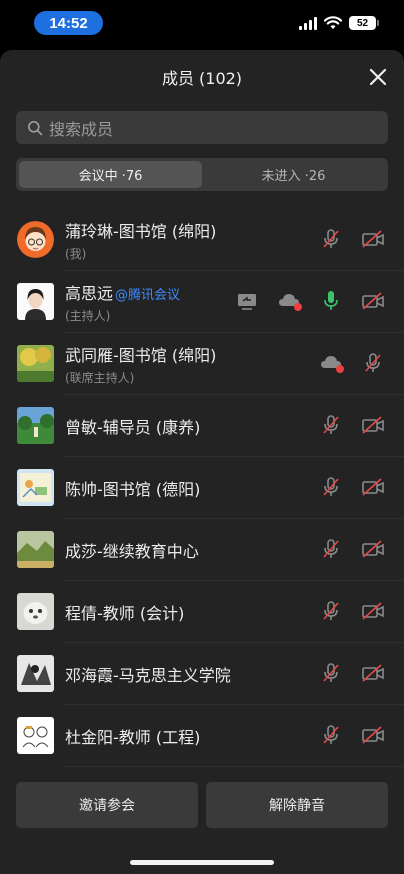 Image resolution: width=404 pixels, height=874 pixels. I want to click on battery-icon: 52, so click(364, 23).